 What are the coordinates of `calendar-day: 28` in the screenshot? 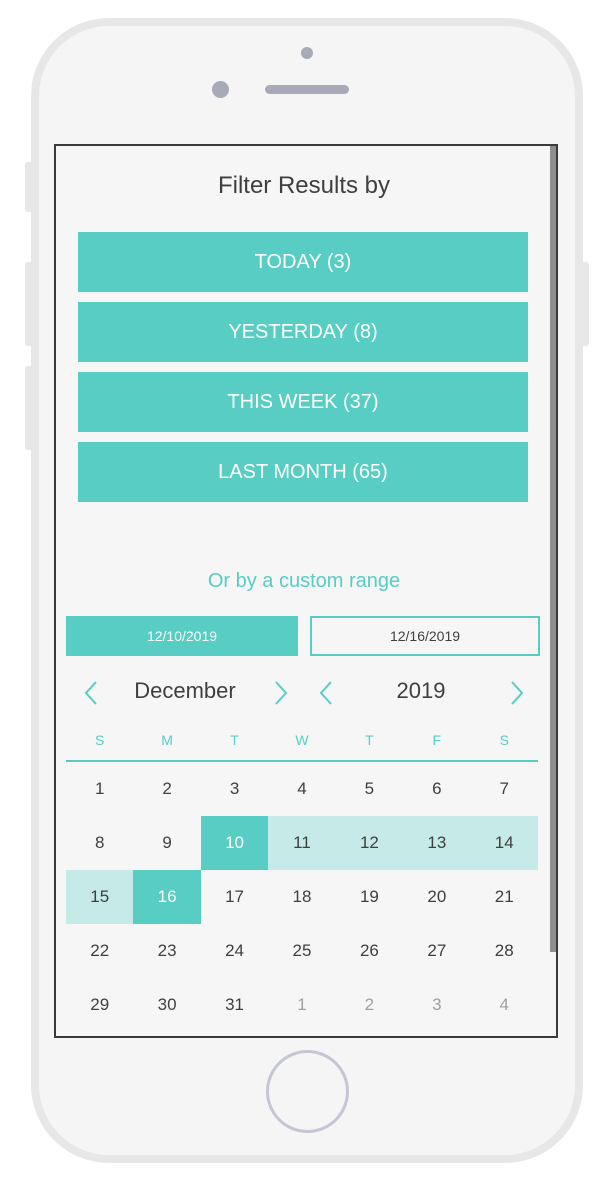 It's located at (504, 951).